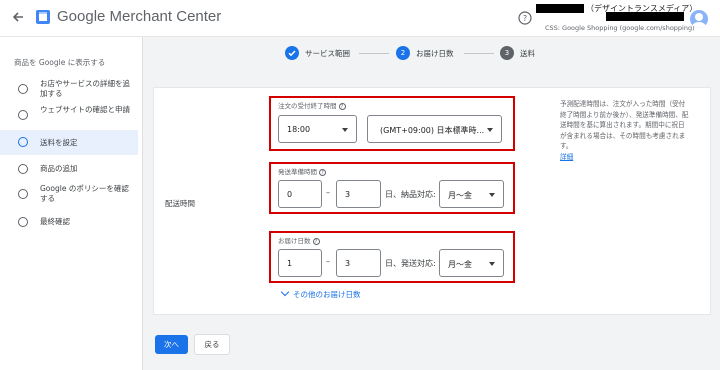 This screenshot has width=720, height=370. I want to click on back-button: 戻る, so click(212, 344).